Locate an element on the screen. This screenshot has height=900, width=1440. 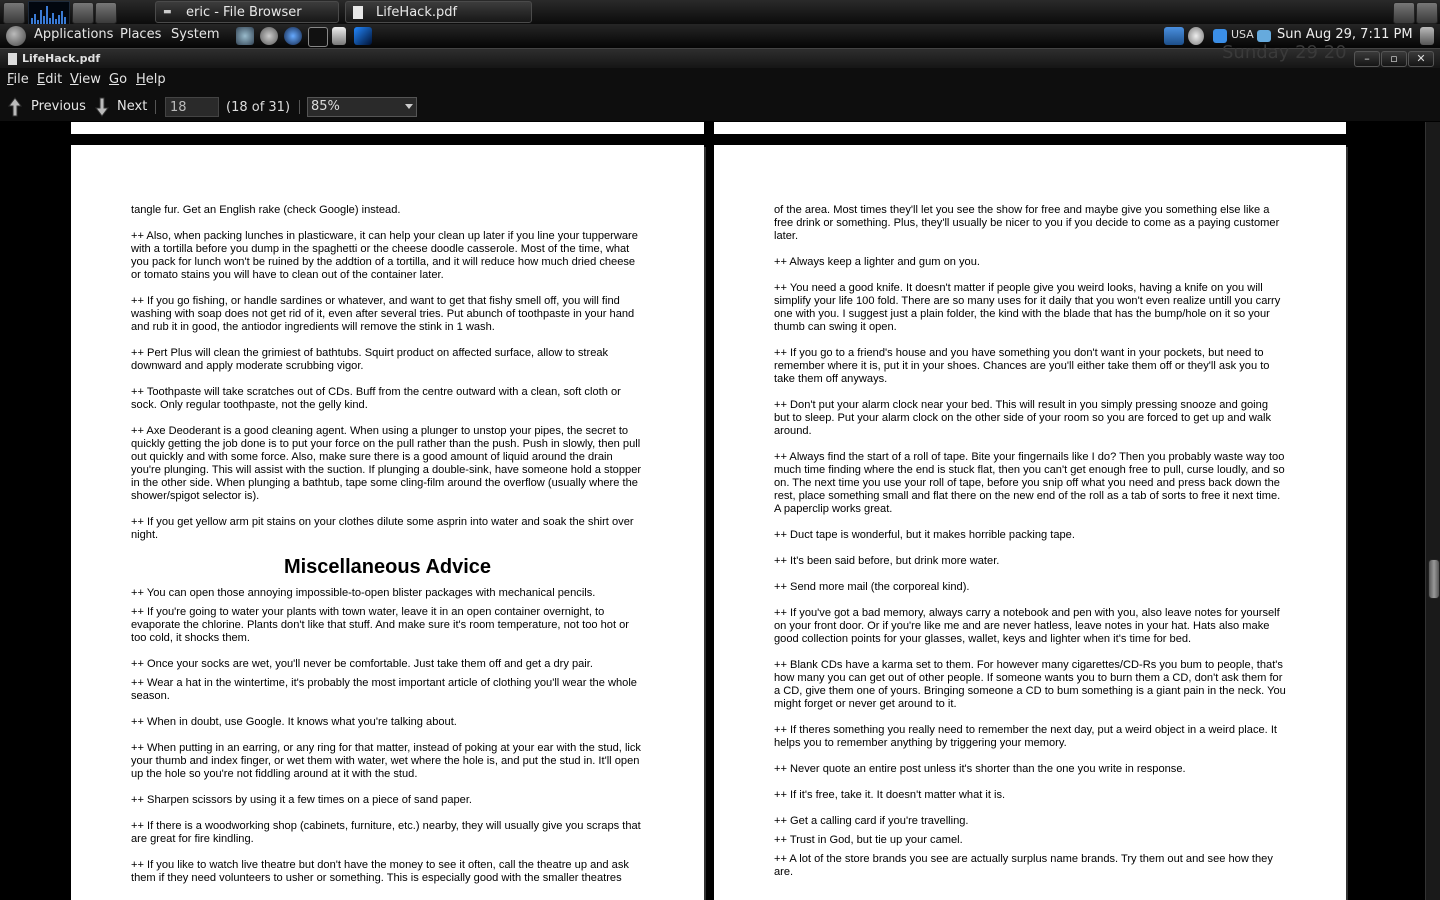
window-list-icon is located at coordinates (106, 13).